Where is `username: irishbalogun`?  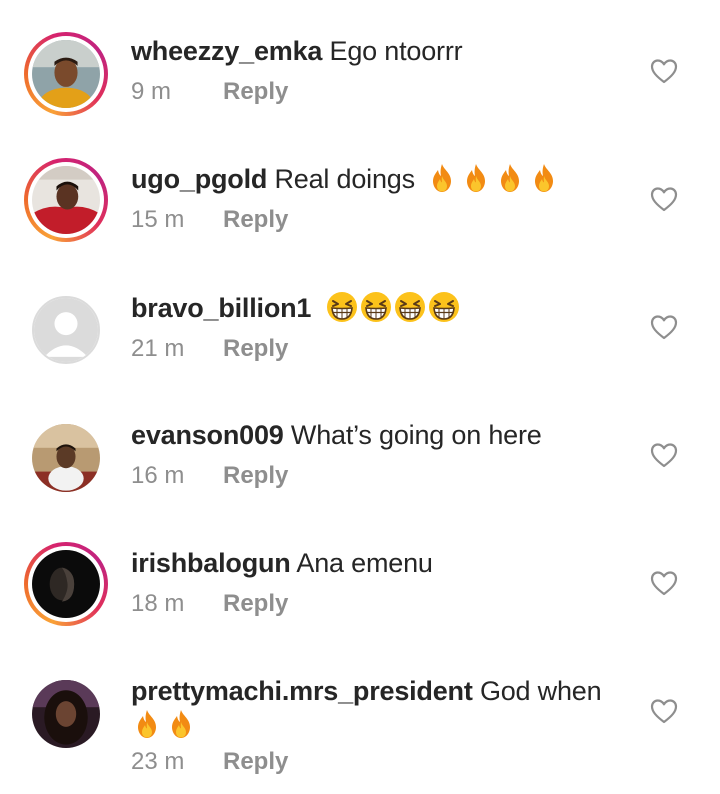
username: irishbalogun is located at coordinates (211, 563).